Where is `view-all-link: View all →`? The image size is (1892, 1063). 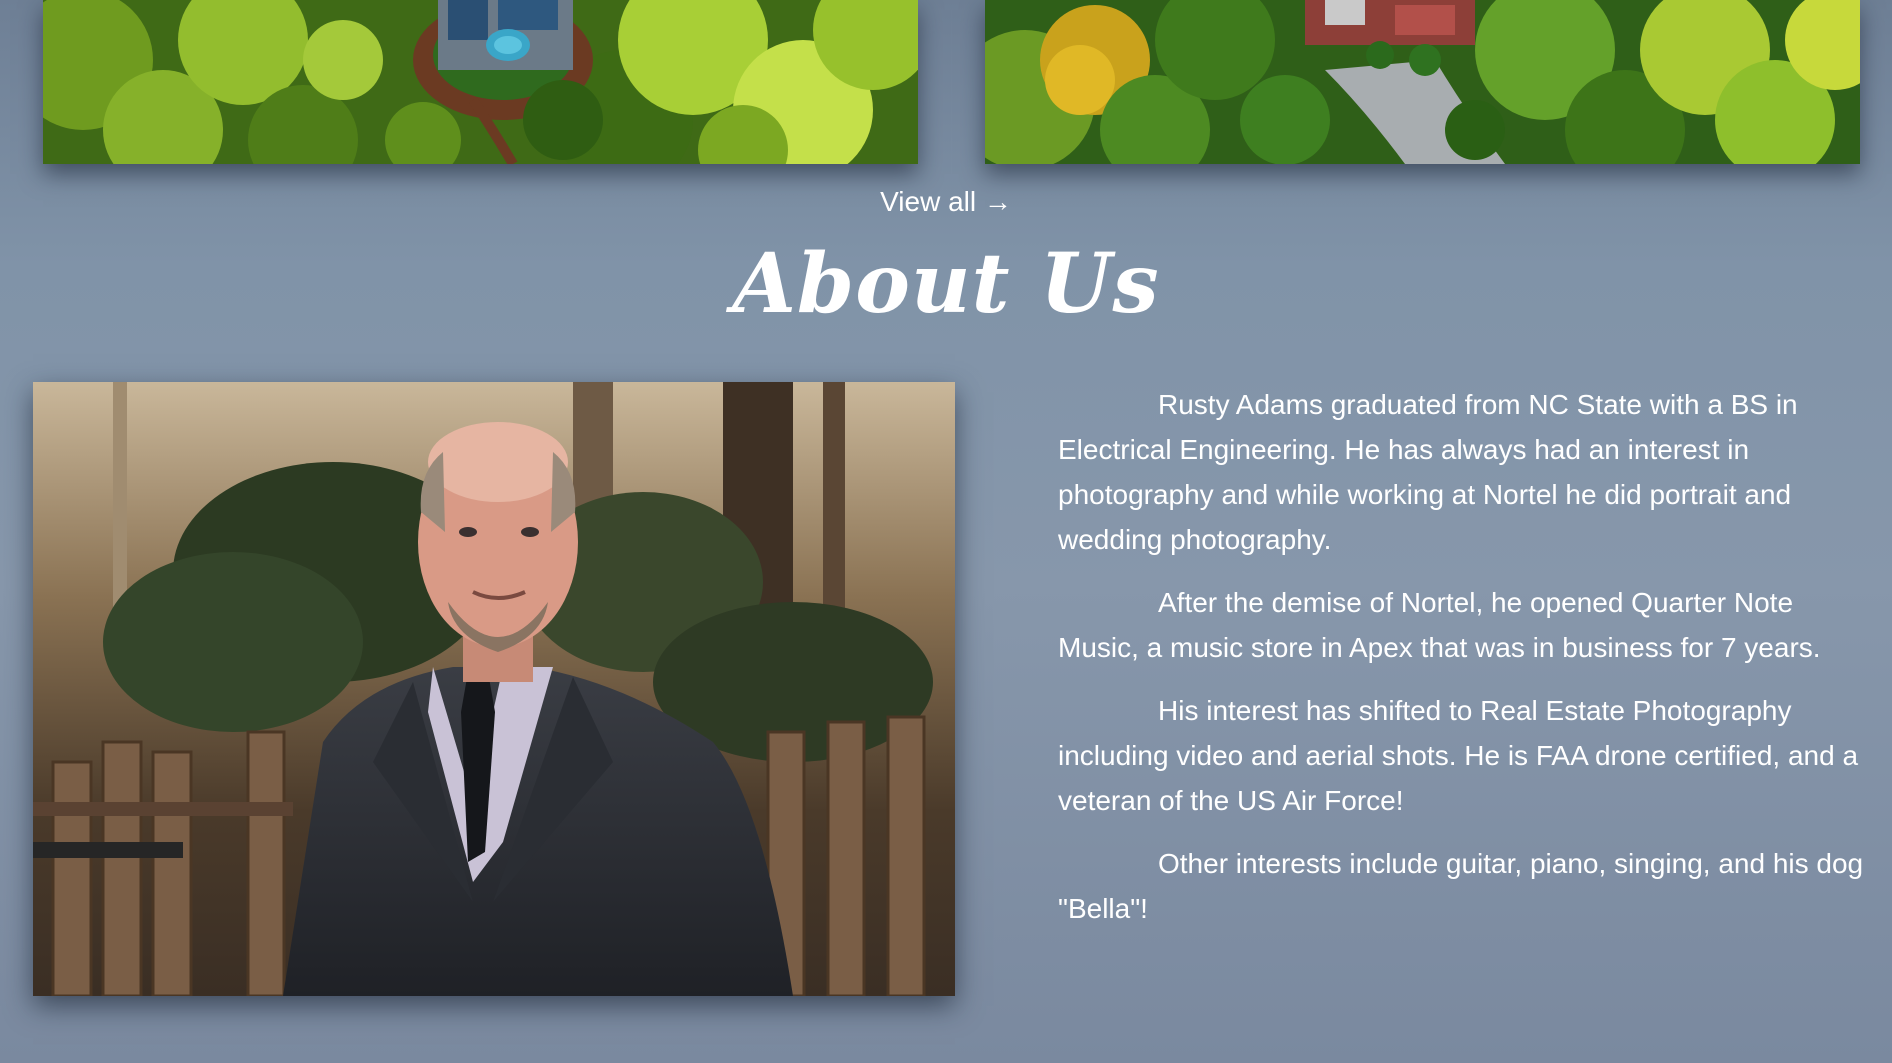 view-all-link: View all → is located at coordinates (946, 202).